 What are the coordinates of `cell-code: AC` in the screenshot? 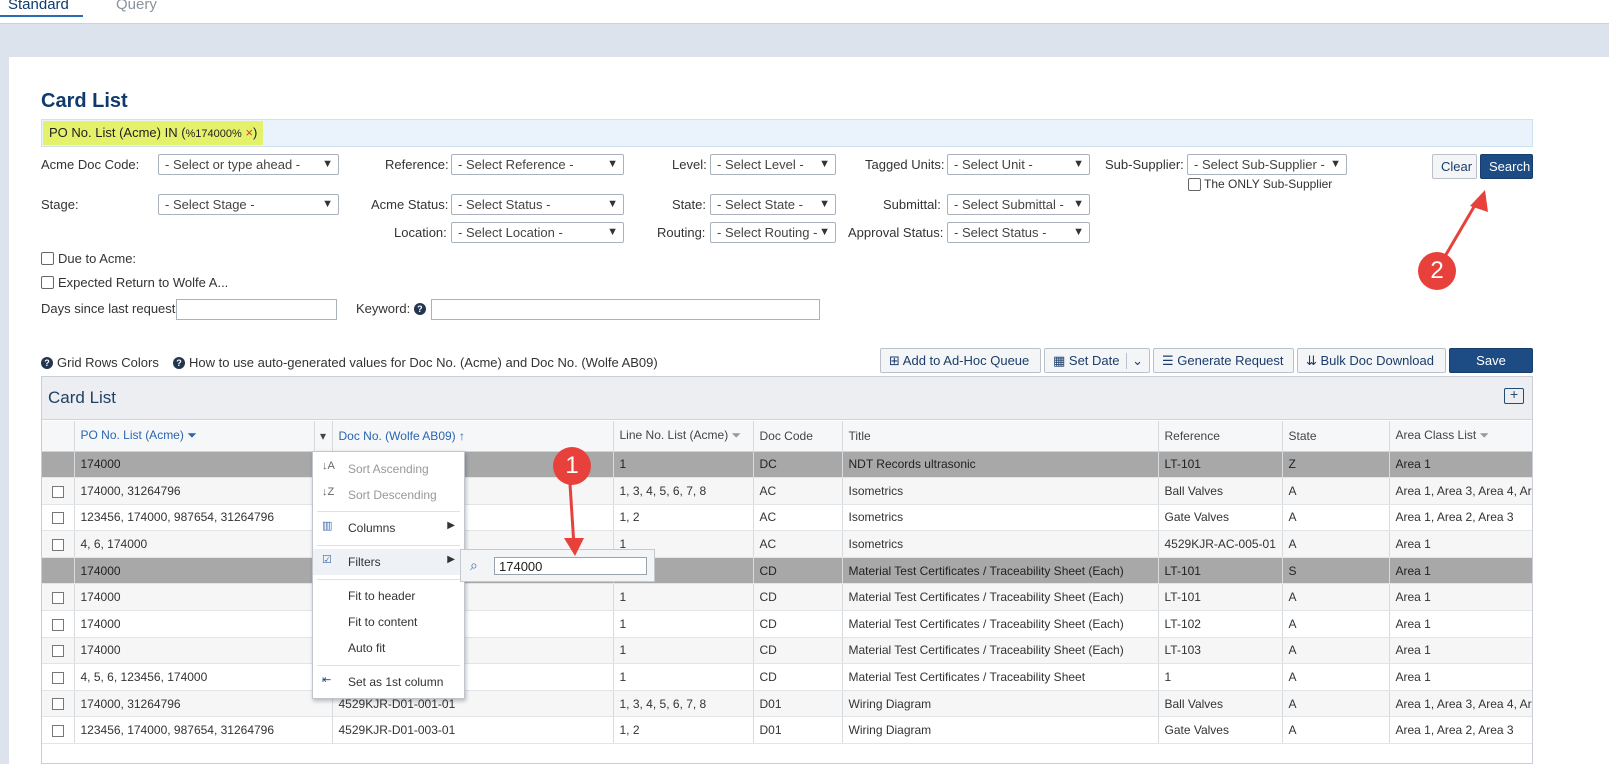 It's located at (798, 544).